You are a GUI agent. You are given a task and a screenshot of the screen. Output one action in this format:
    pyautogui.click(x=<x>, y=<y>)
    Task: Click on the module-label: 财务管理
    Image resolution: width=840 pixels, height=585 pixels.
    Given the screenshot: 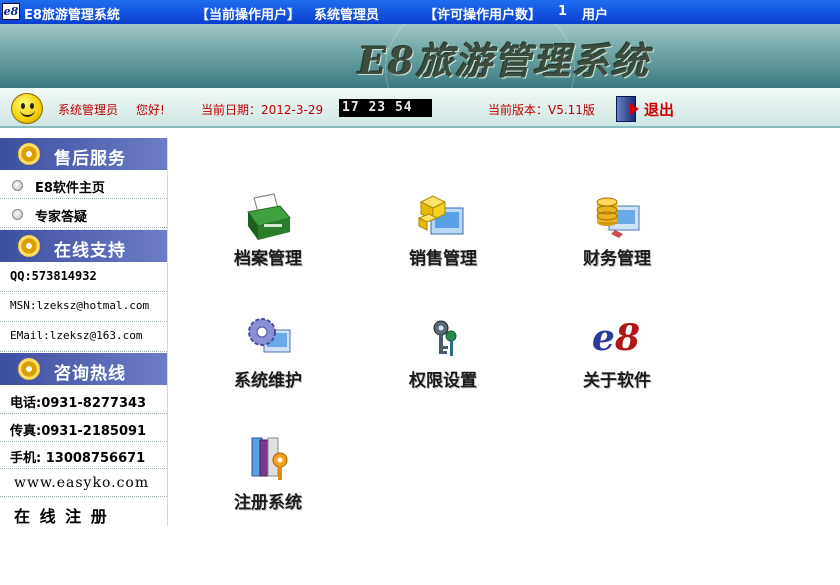 What is the action you would take?
    pyautogui.click(x=617, y=259)
    